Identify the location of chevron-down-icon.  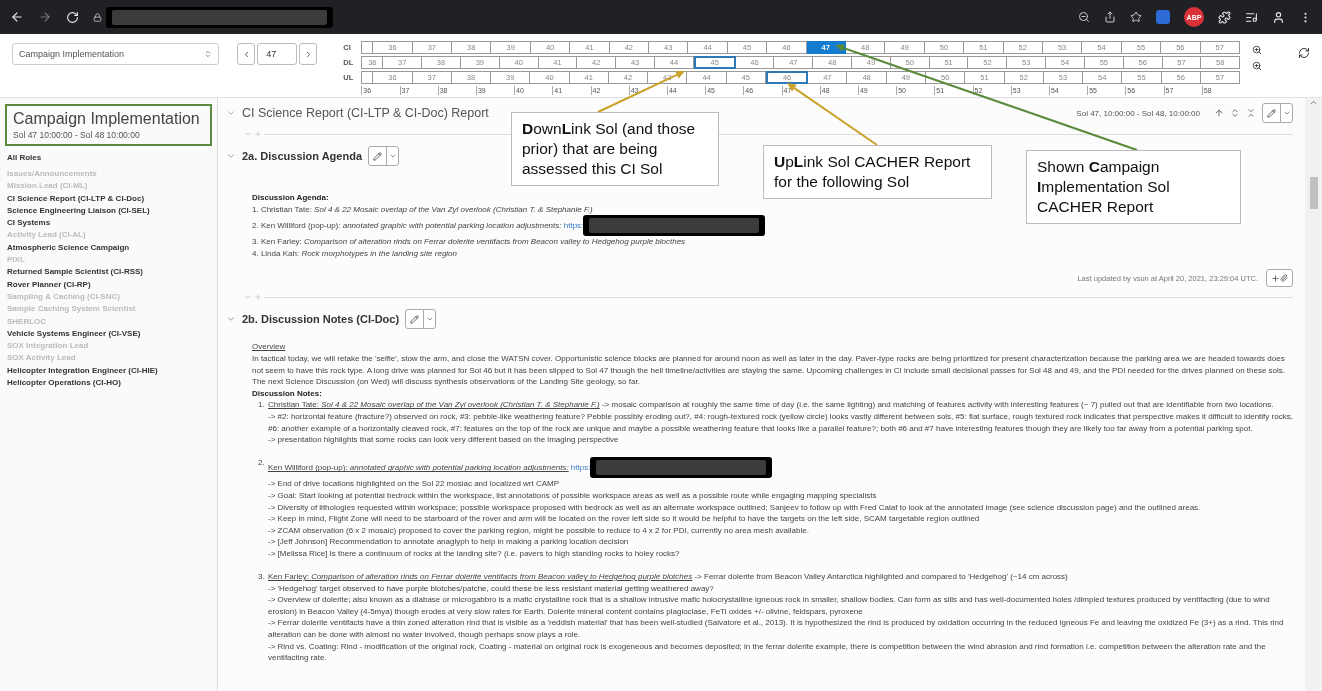
(231, 113).